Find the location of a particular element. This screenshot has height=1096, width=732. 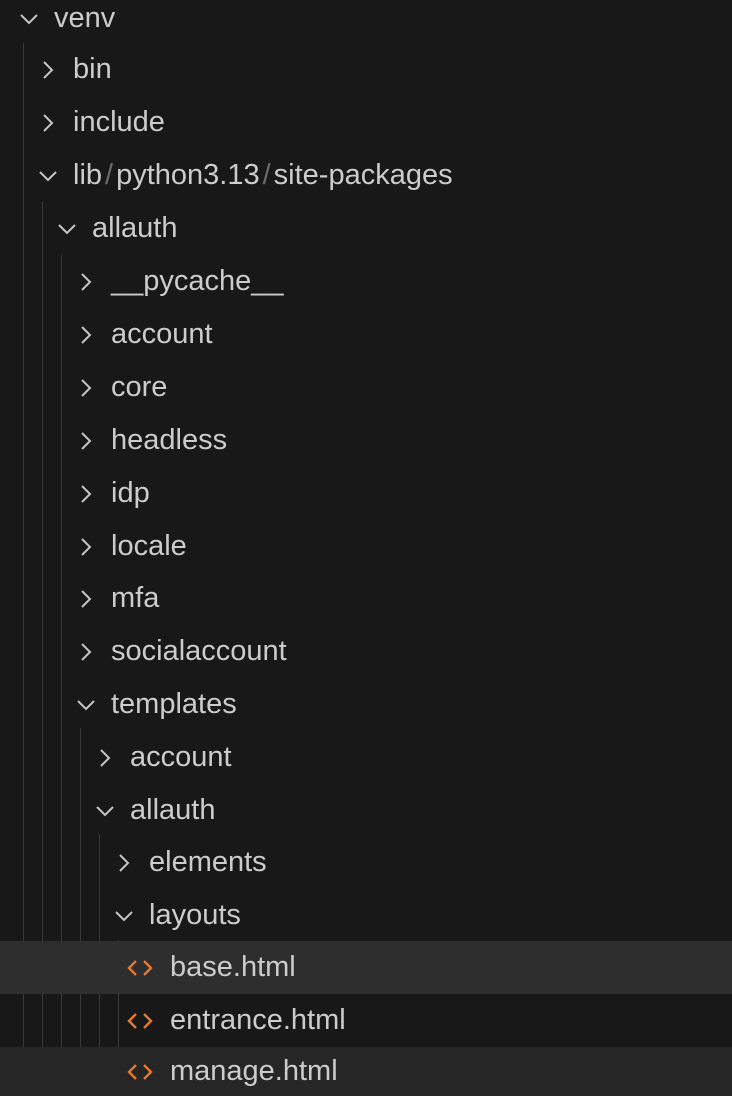

tree-item-headless: headless is located at coordinates (366, 440).